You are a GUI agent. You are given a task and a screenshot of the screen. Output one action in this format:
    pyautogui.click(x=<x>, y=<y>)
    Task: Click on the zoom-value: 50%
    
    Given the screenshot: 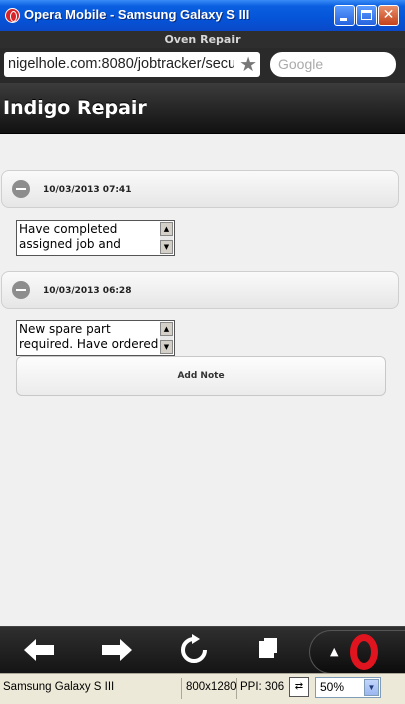 What is the action you would take?
    pyautogui.click(x=332, y=687)
    